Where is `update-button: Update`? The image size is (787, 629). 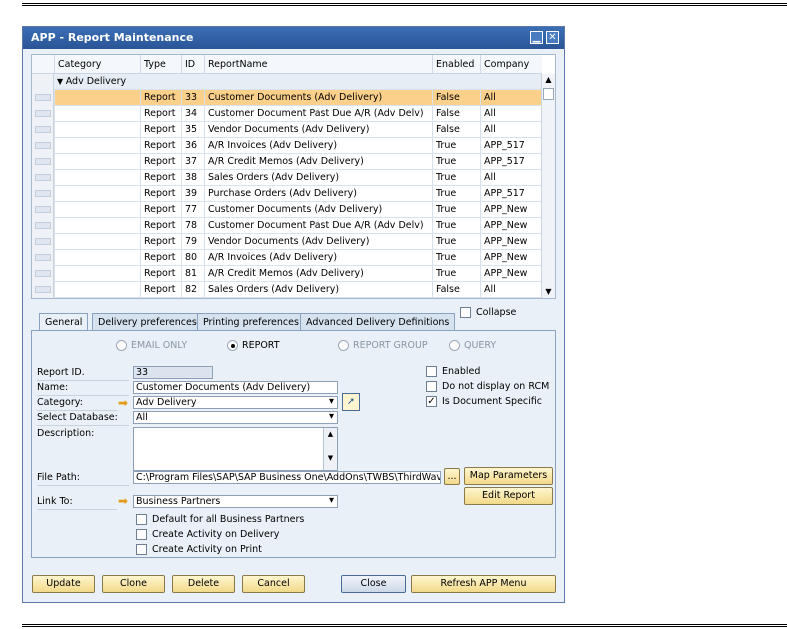 update-button: Update is located at coordinates (63, 584).